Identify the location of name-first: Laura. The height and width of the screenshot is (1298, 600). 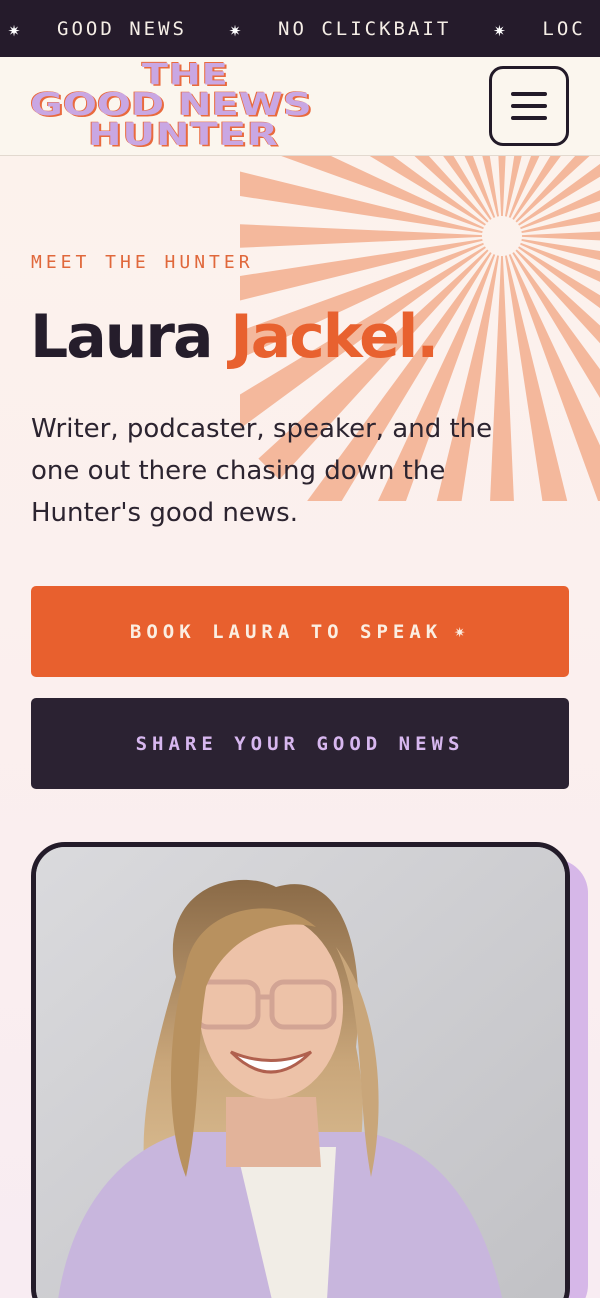
(122, 337).